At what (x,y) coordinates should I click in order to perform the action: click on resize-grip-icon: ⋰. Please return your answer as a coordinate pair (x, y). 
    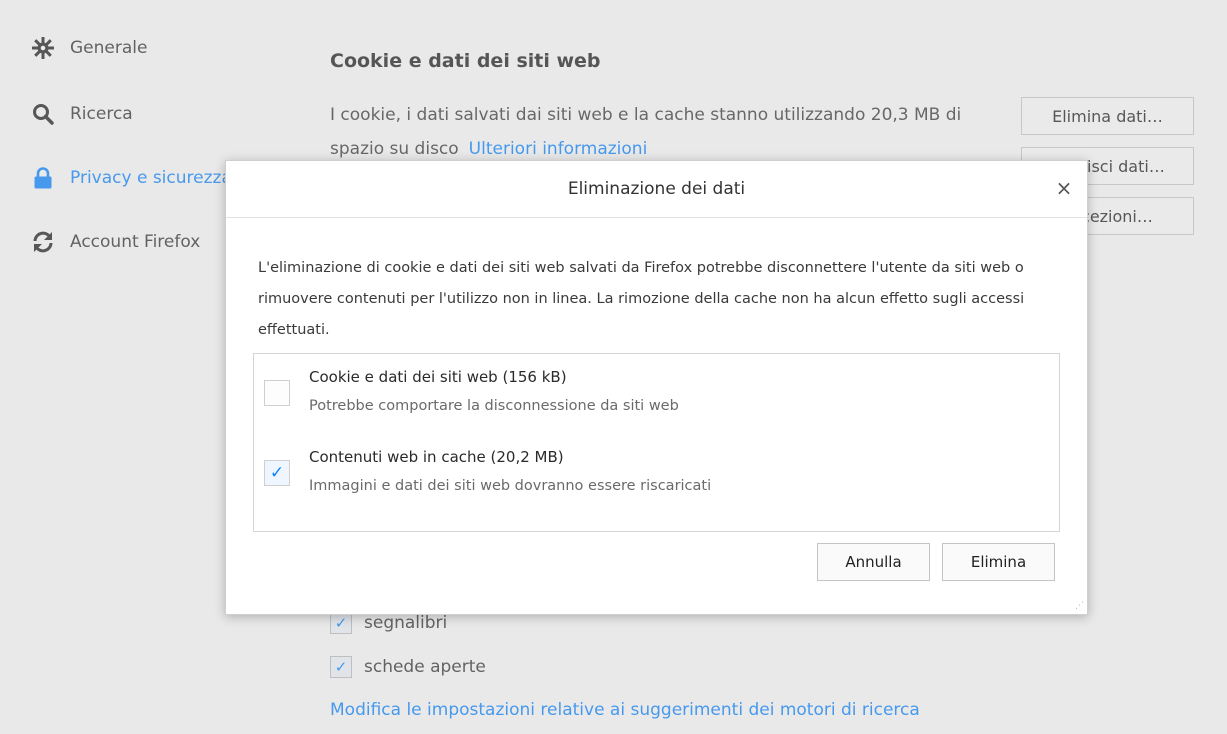
    Looking at the image, I should click on (1079, 606).